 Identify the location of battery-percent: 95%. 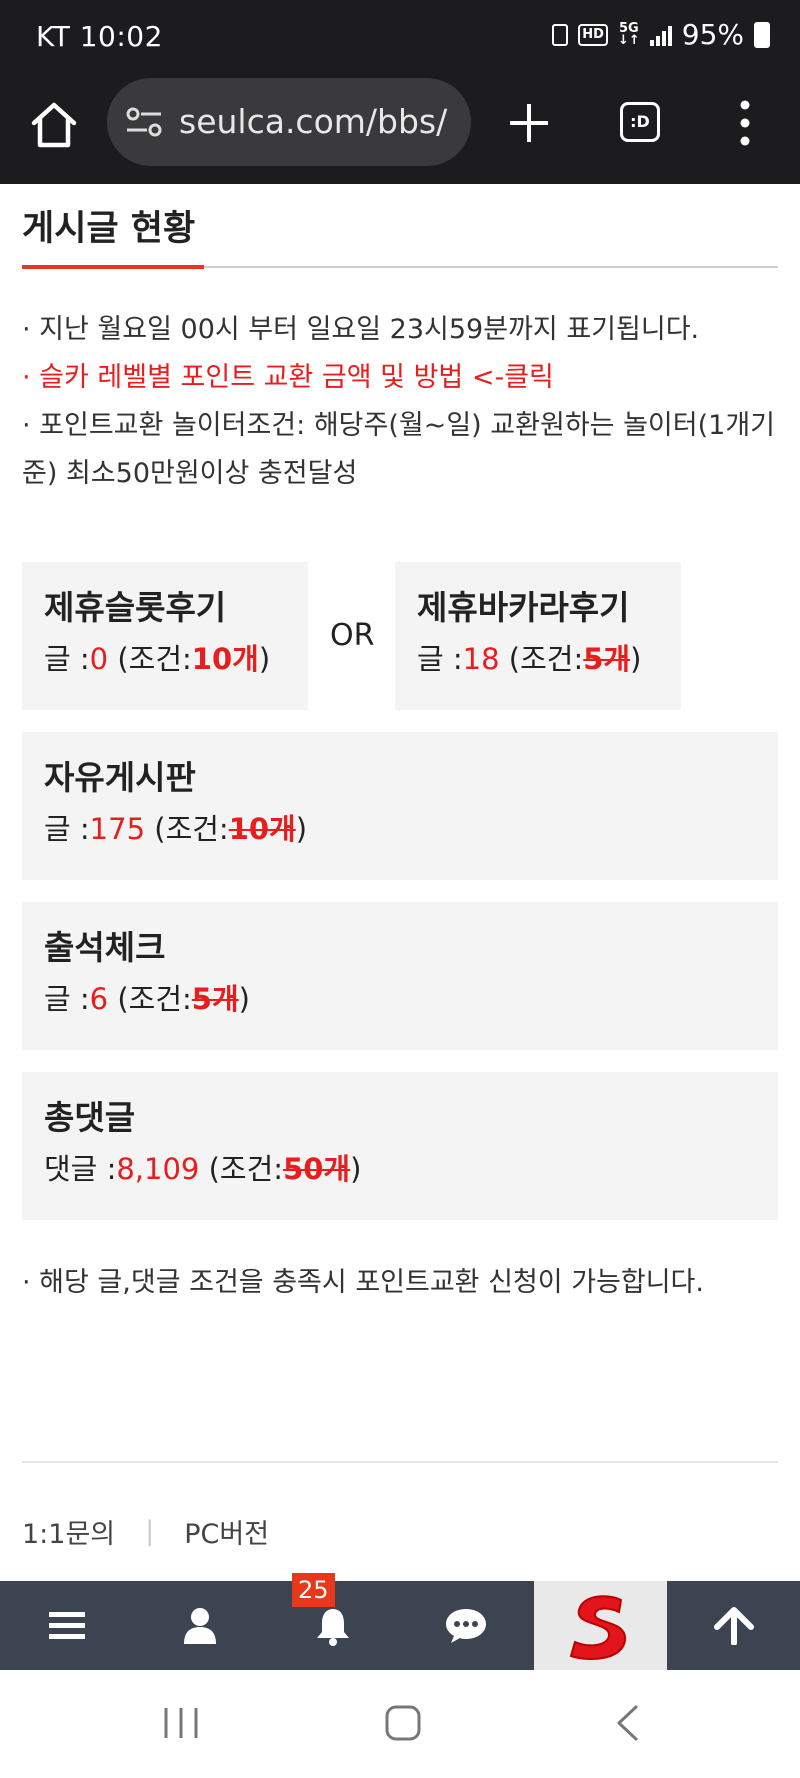
(712, 34).